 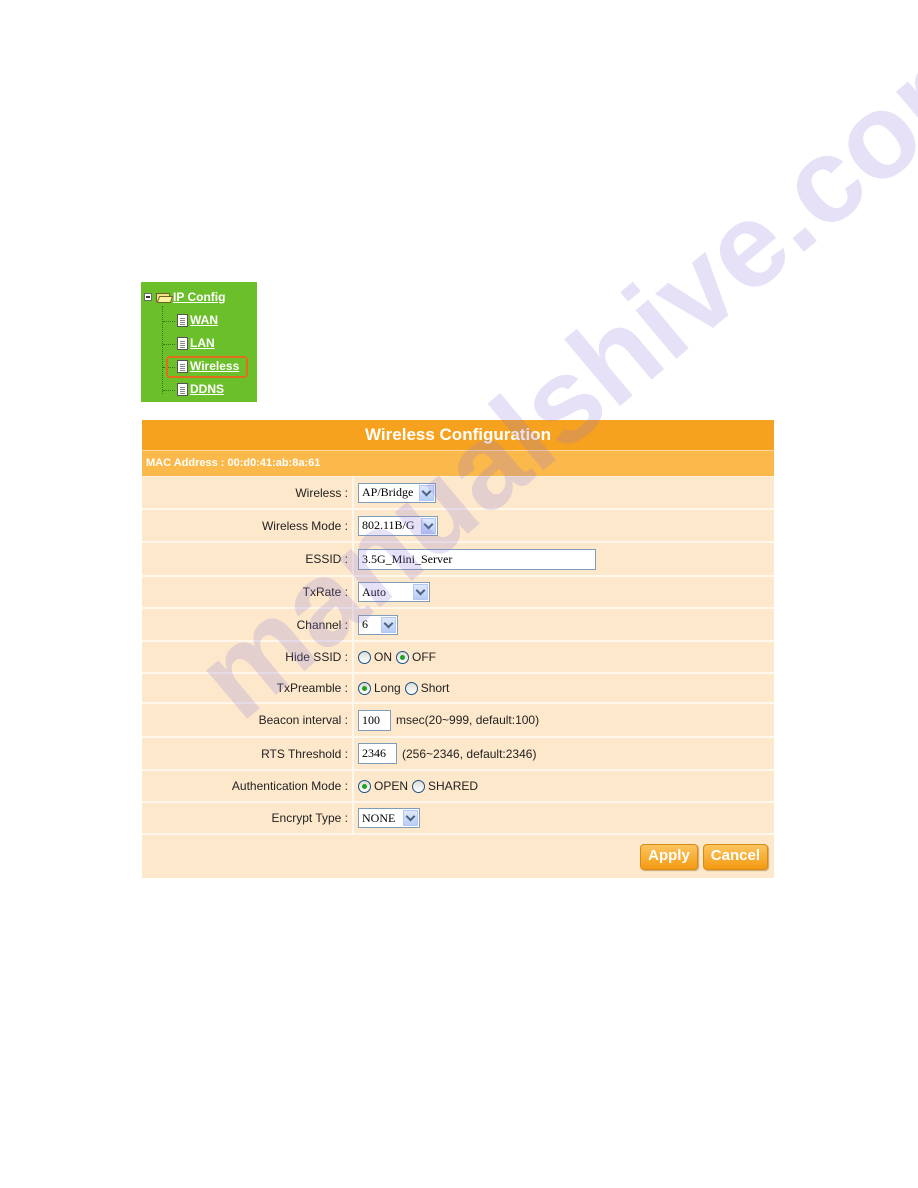 What do you see at coordinates (391, 786) in the screenshot?
I see `radio-label: OPEN` at bounding box center [391, 786].